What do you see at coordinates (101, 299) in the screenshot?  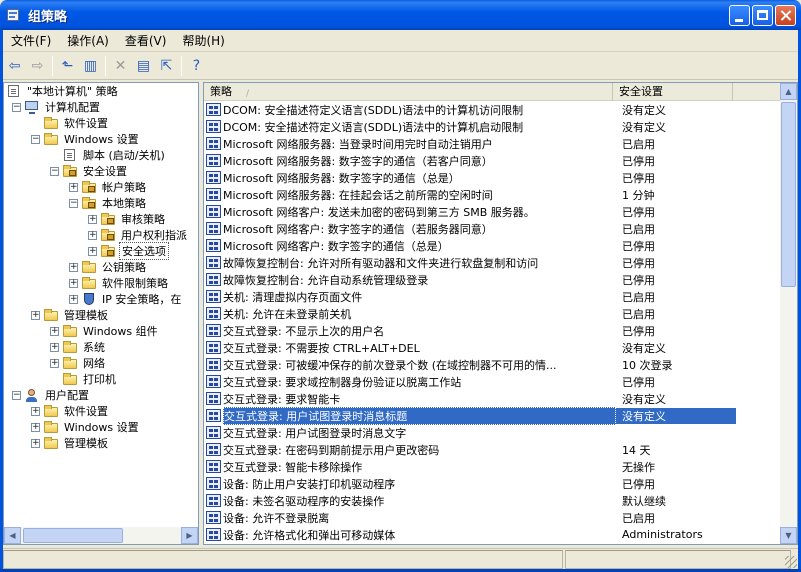 I see `tree-node: + IP 安全策略，在` at bounding box center [101, 299].